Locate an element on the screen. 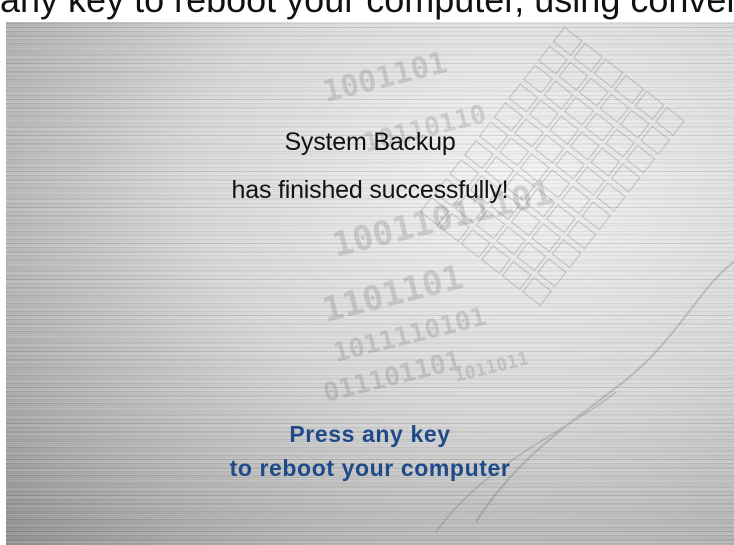 This screenshot has height=545, width=734. svg-text: 1011011 is located at coordinates (491, 367).